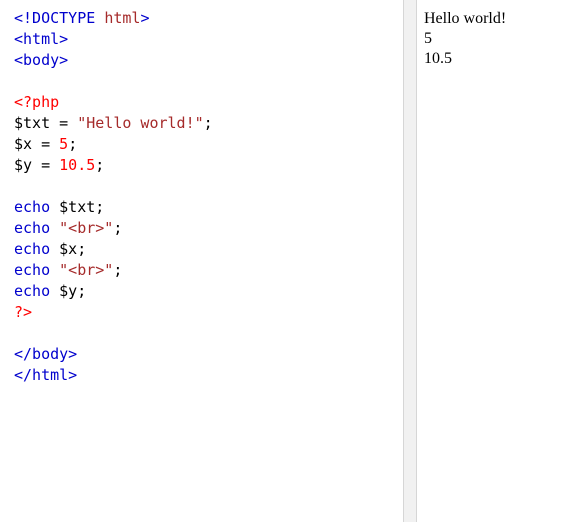 The width and height of the screenshot is (568, 522). What do you see at coordinates (73, 249) in the screenshot?
I see `code-token: $x;` at bounding box center [73, 249].